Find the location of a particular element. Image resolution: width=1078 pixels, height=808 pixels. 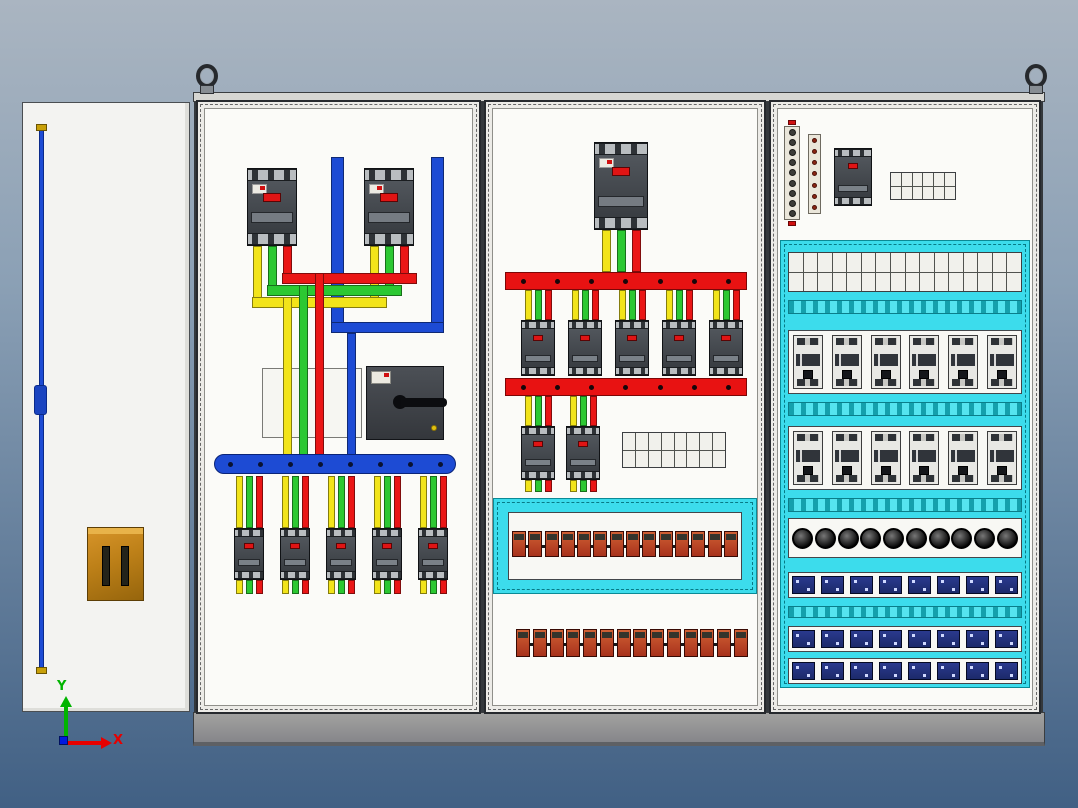

phase-c-busbar-vertical is located at coordinates (319, 364).